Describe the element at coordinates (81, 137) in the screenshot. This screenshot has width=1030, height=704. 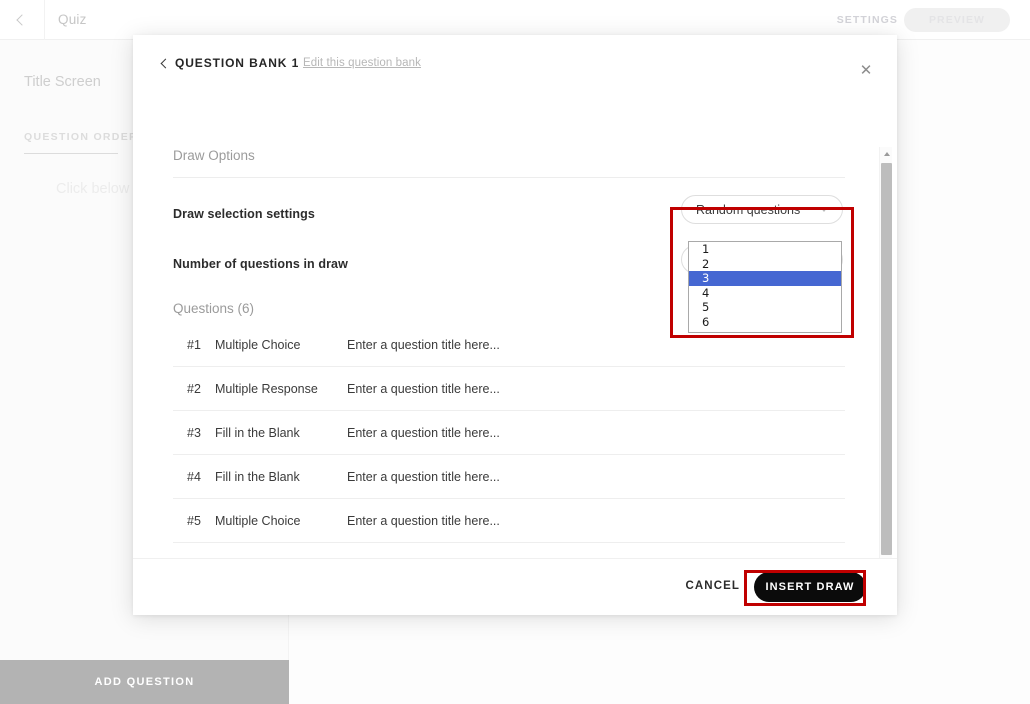
I see `question-order-label: QUESTION ORDER` at that location.